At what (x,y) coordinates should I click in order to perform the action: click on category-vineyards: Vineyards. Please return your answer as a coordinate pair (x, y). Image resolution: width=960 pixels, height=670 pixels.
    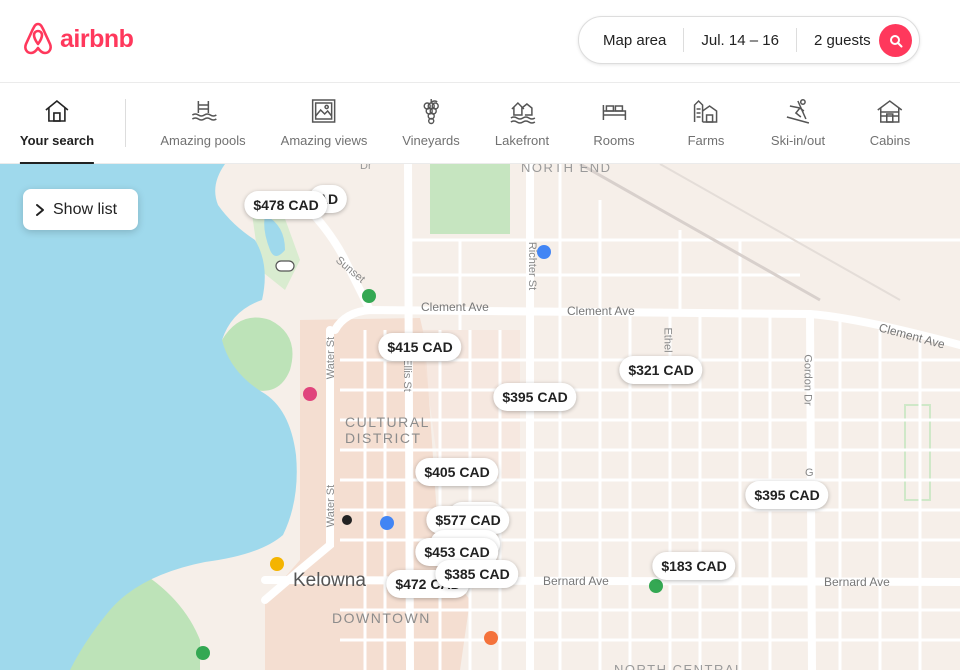
    Looking at the image, I should click on (431, 123).